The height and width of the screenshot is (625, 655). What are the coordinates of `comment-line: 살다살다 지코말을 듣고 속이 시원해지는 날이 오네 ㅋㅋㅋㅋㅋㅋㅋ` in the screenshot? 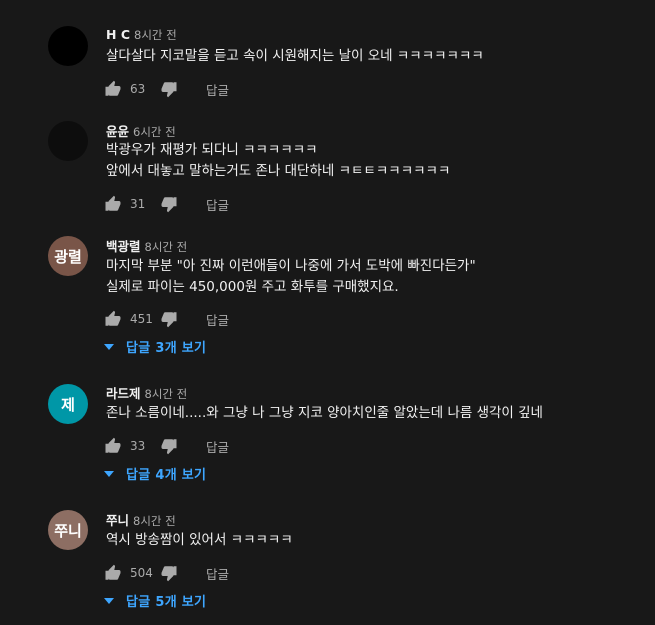 It's located at (295, 56).